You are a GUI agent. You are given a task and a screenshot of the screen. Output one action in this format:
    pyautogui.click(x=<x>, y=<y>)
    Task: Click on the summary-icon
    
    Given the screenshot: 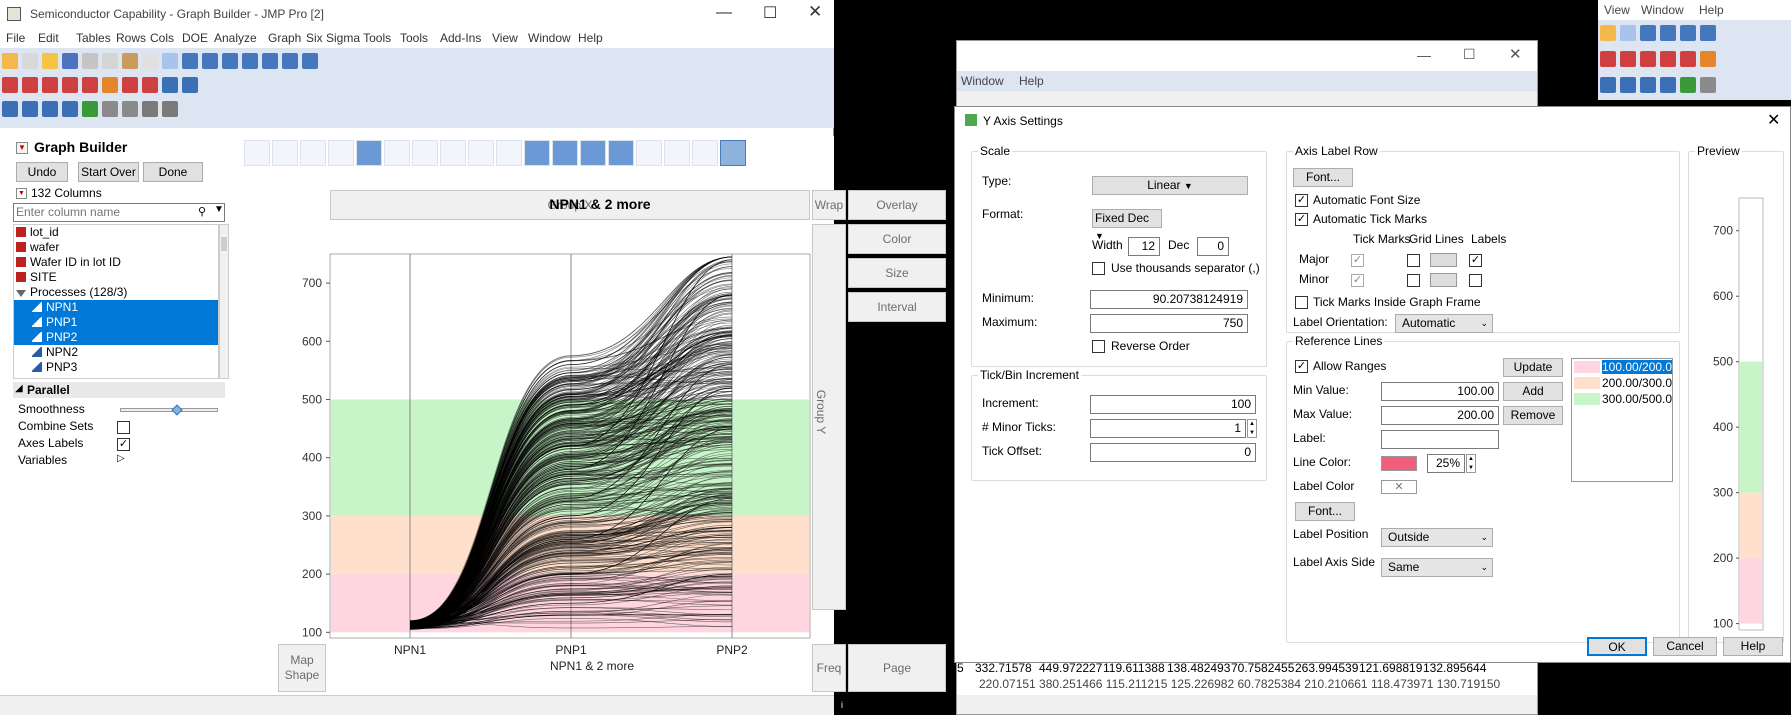 What is the action you would take?
    pyautogui.click(x=1668, y=85)
    